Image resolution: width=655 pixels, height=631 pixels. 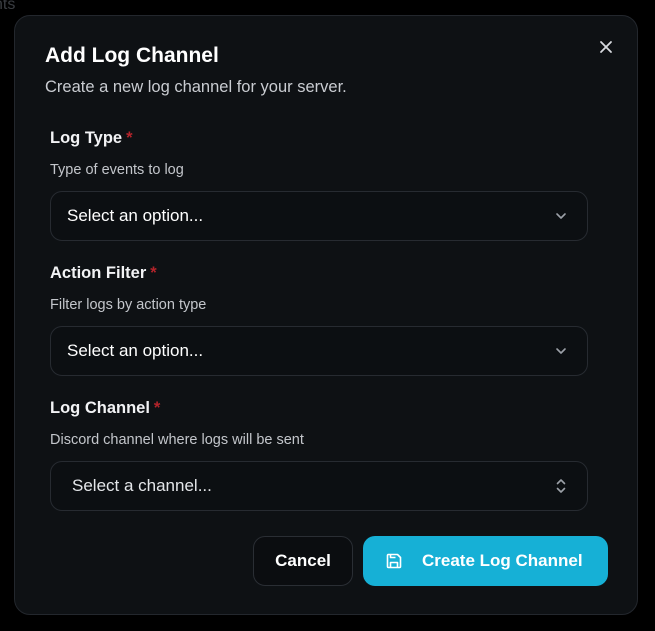 What do you see at coordinates (177, 440) in the screenshot?
I see `log-channel-description: Discord channel where logs will be sent` at bounding box center [177, 440].